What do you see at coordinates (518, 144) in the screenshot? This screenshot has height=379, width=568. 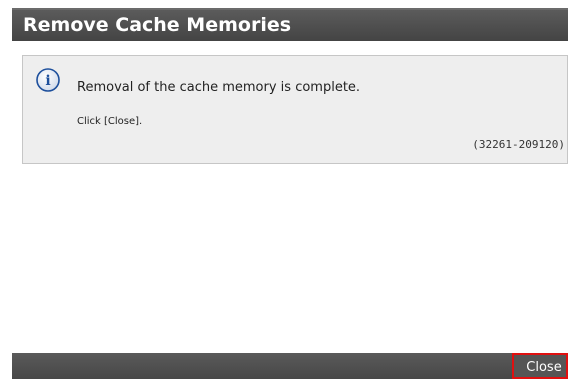 I see `message-code: (32261-209120)` at bounding box center [518, 144].